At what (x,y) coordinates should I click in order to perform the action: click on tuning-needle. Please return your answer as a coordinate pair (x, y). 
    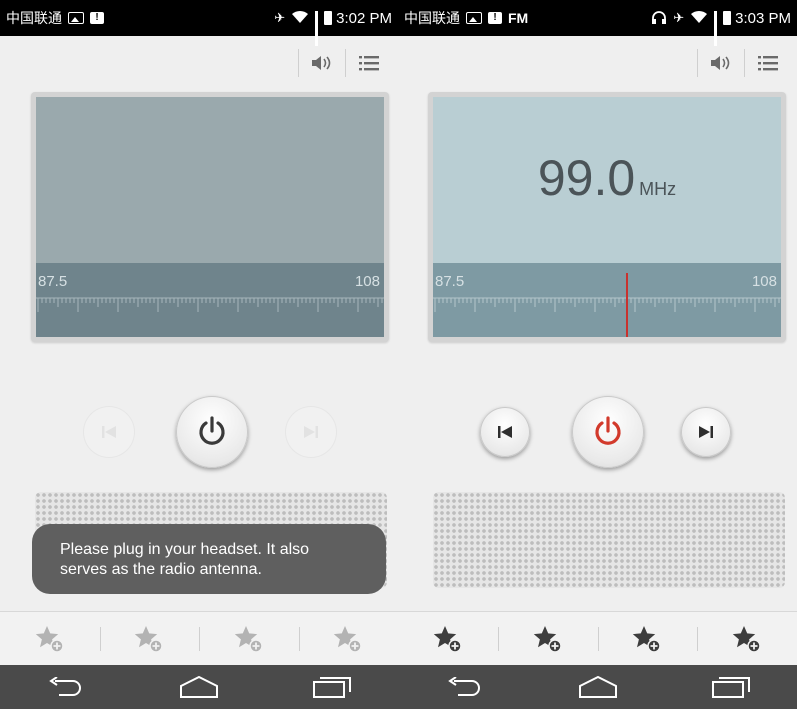
    Looking at the image, I should click on (627, 305).